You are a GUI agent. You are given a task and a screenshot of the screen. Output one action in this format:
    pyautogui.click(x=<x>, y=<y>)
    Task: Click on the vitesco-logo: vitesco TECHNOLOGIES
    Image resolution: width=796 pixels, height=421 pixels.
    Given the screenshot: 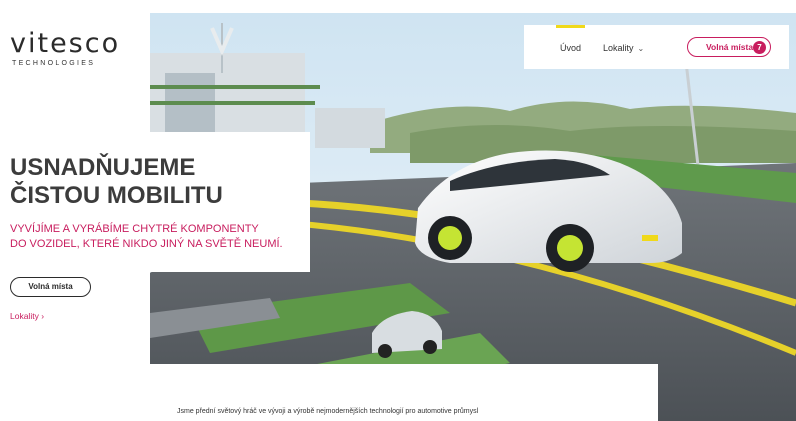 What is the action you would take?
    pyautogui.click(x=65, y=48)
    